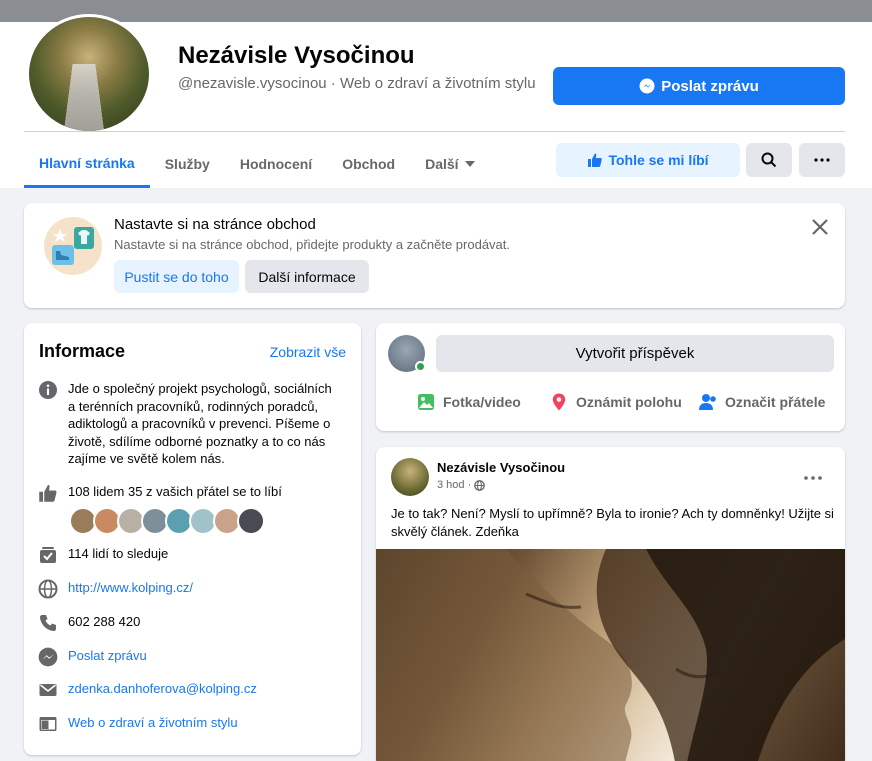 The image size is (872, 761). I want to click on website-row: http://www.kolping.cz/, so click(185, 589).